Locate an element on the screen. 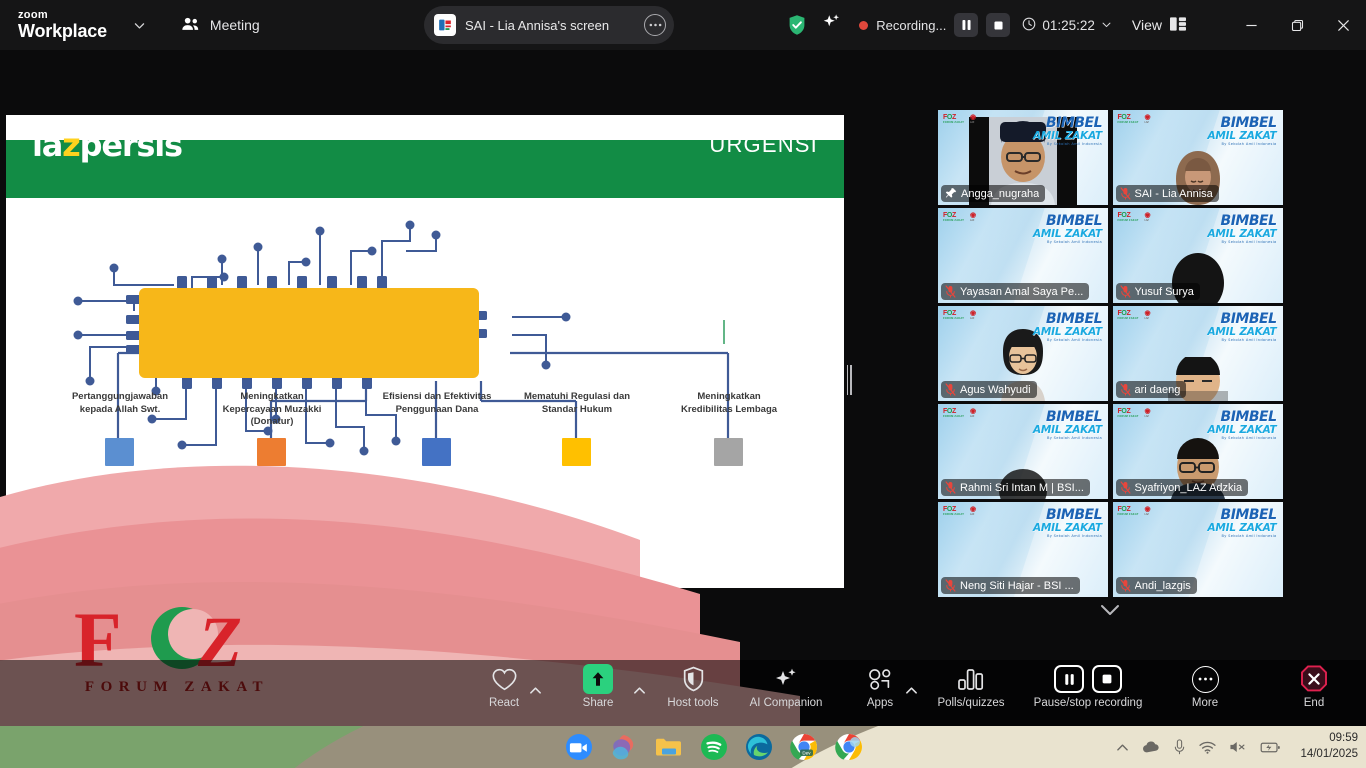 The image size is (1366, 768). polls-quizzes-button: Polls/quizzes is located at coordinates (971, 693).